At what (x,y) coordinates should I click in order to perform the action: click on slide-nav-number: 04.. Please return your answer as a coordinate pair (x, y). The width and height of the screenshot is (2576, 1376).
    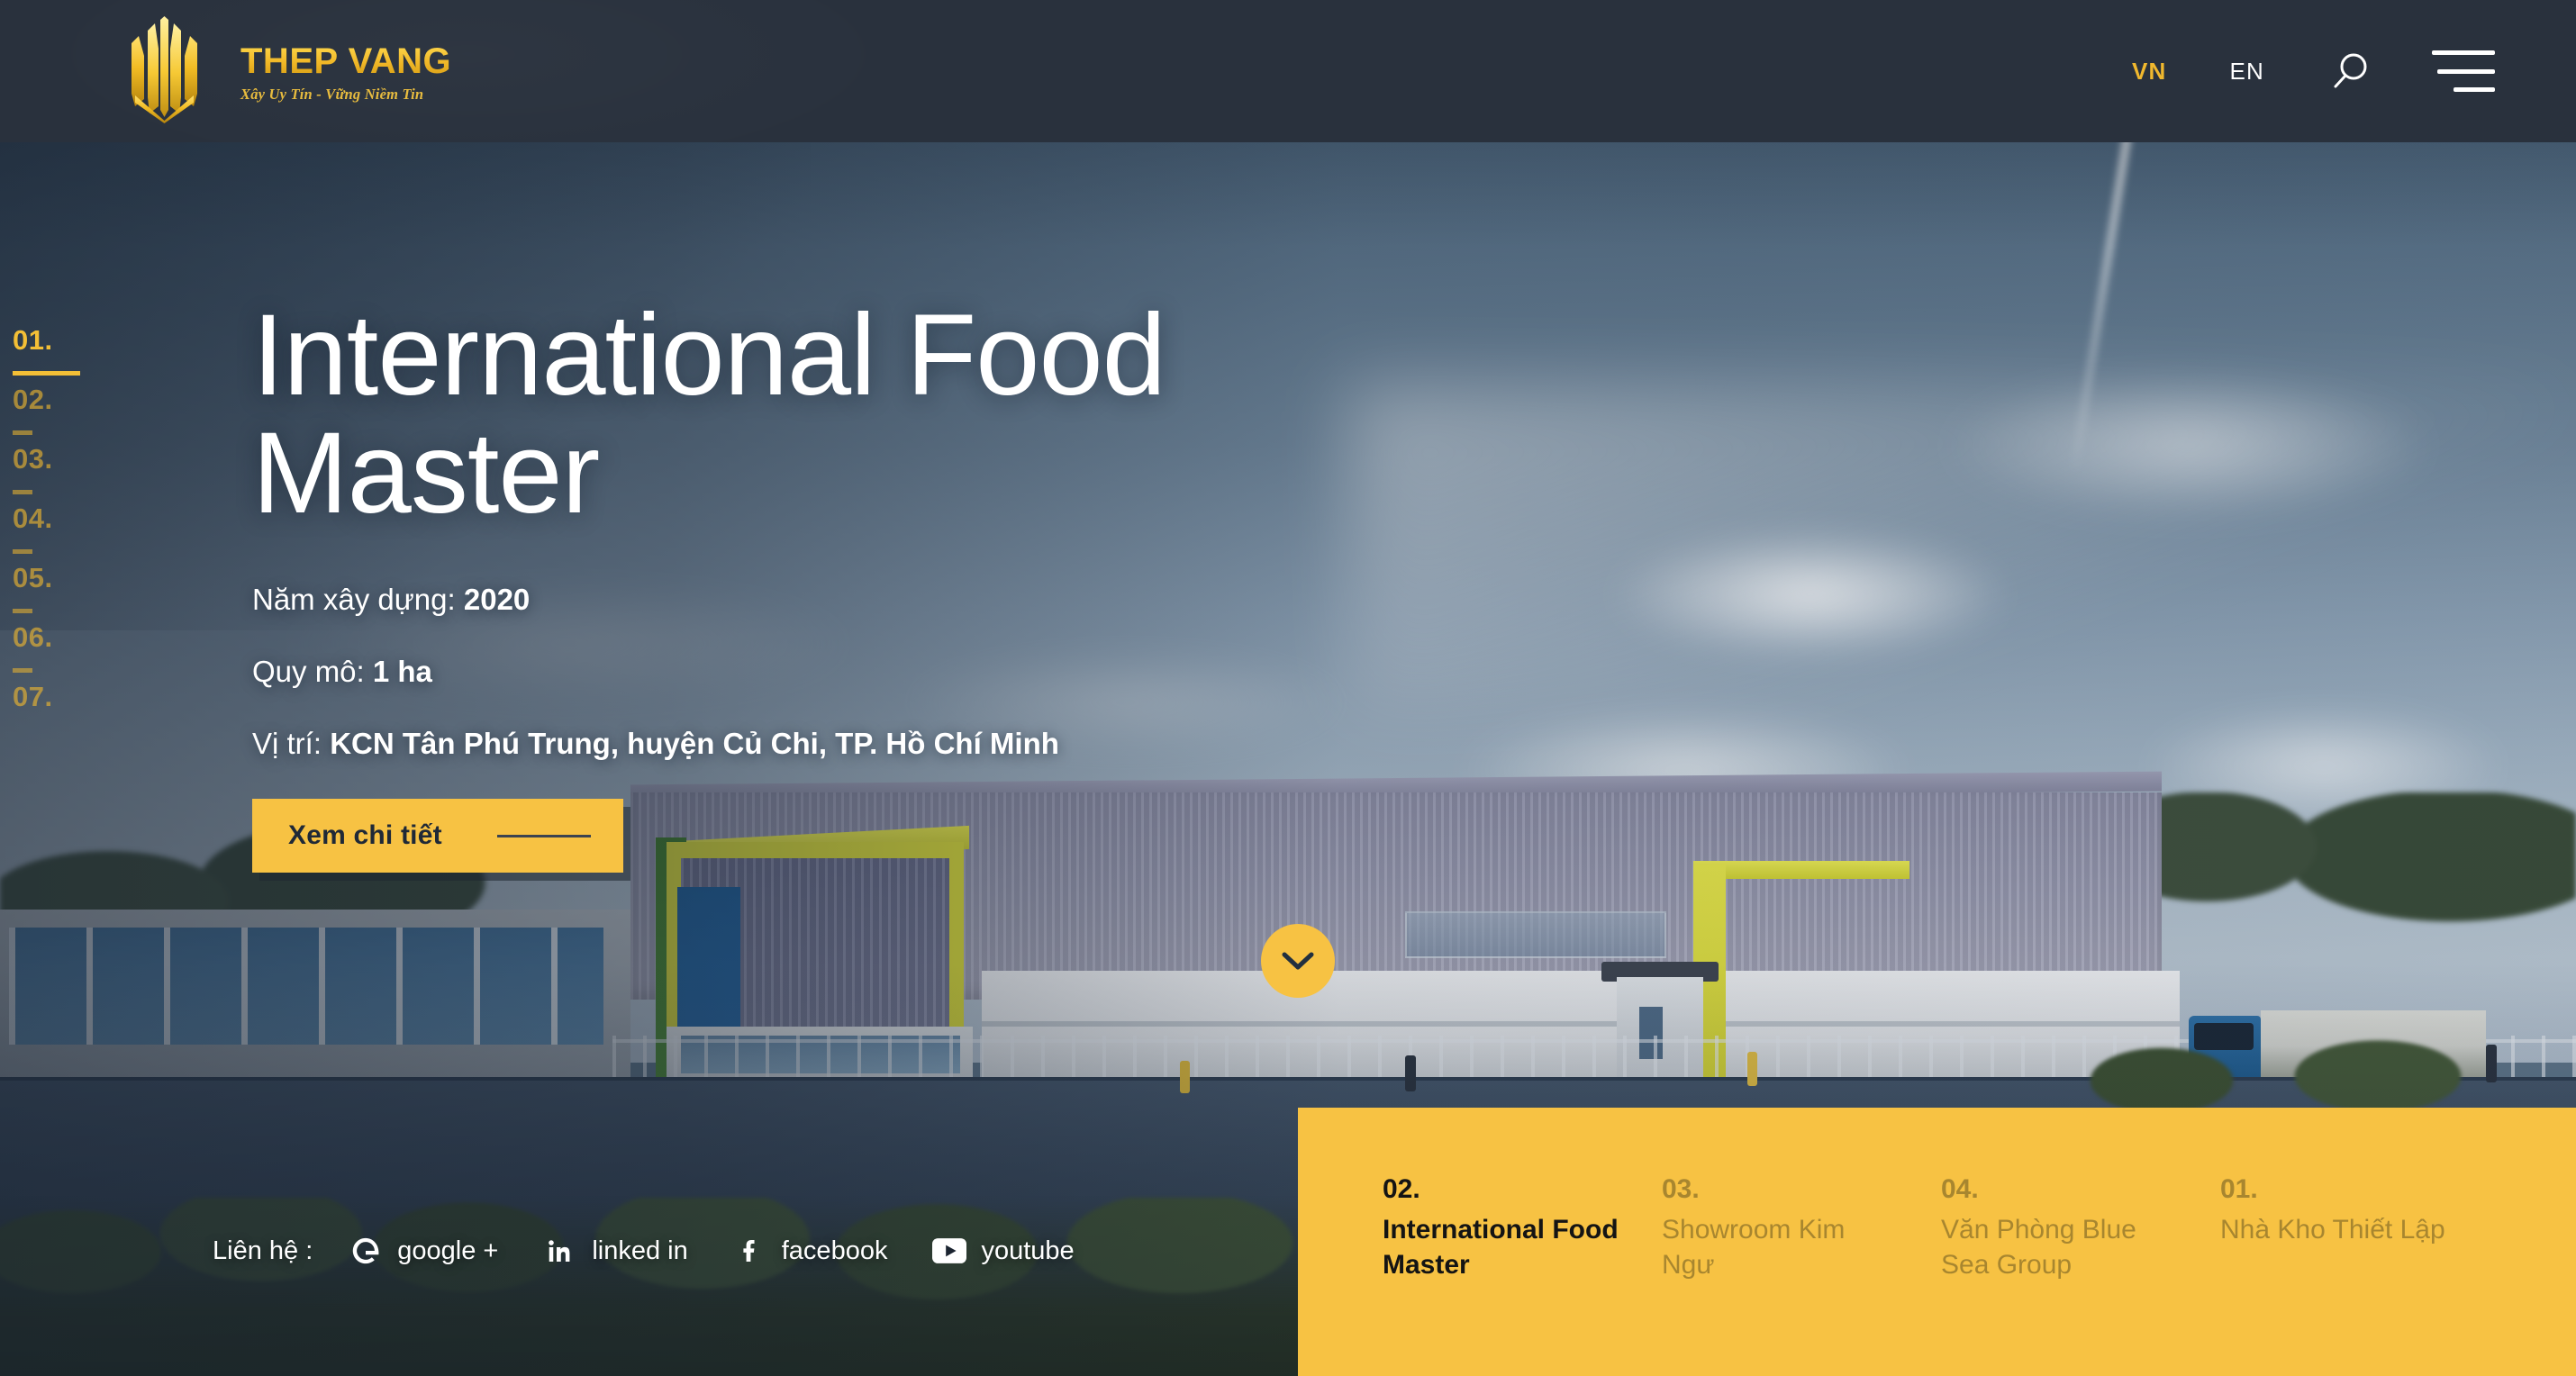
    Looking at the image, I should click on (33, 518).